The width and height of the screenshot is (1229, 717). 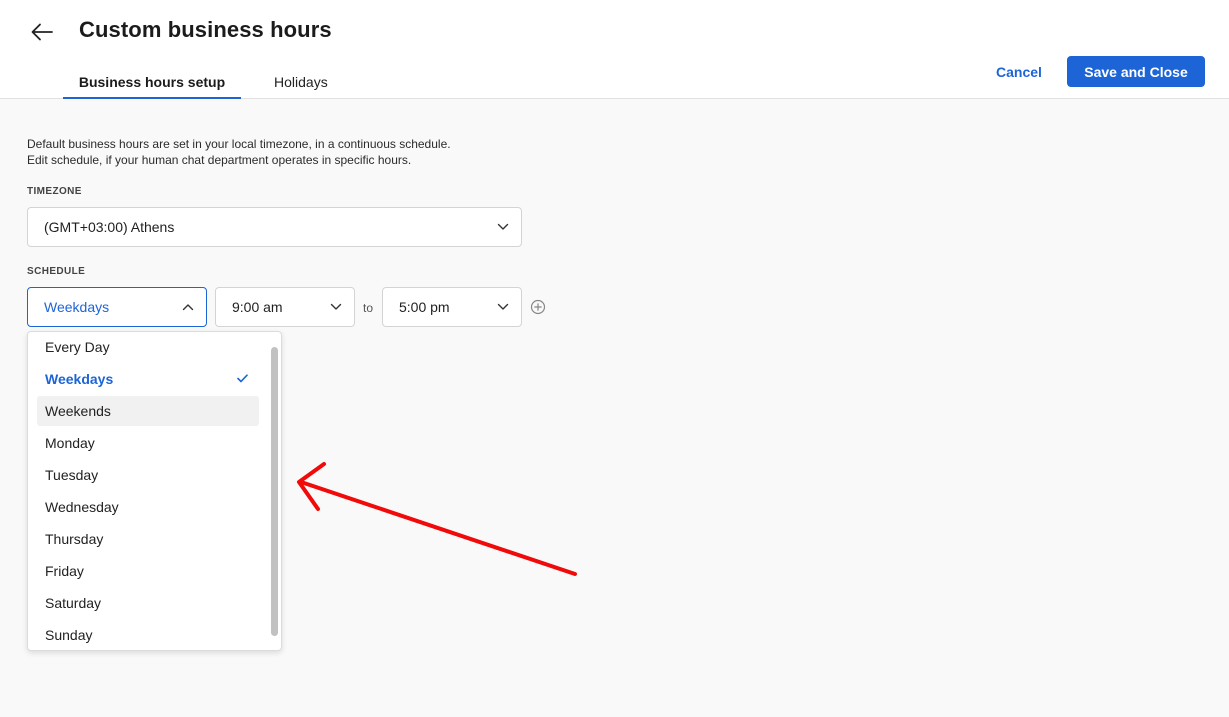 What do you see at coordinates (109, 227) in the screenshot?
I see `timezone-value: (GMT+03:00) Athens` at bounding box center [109, 227].